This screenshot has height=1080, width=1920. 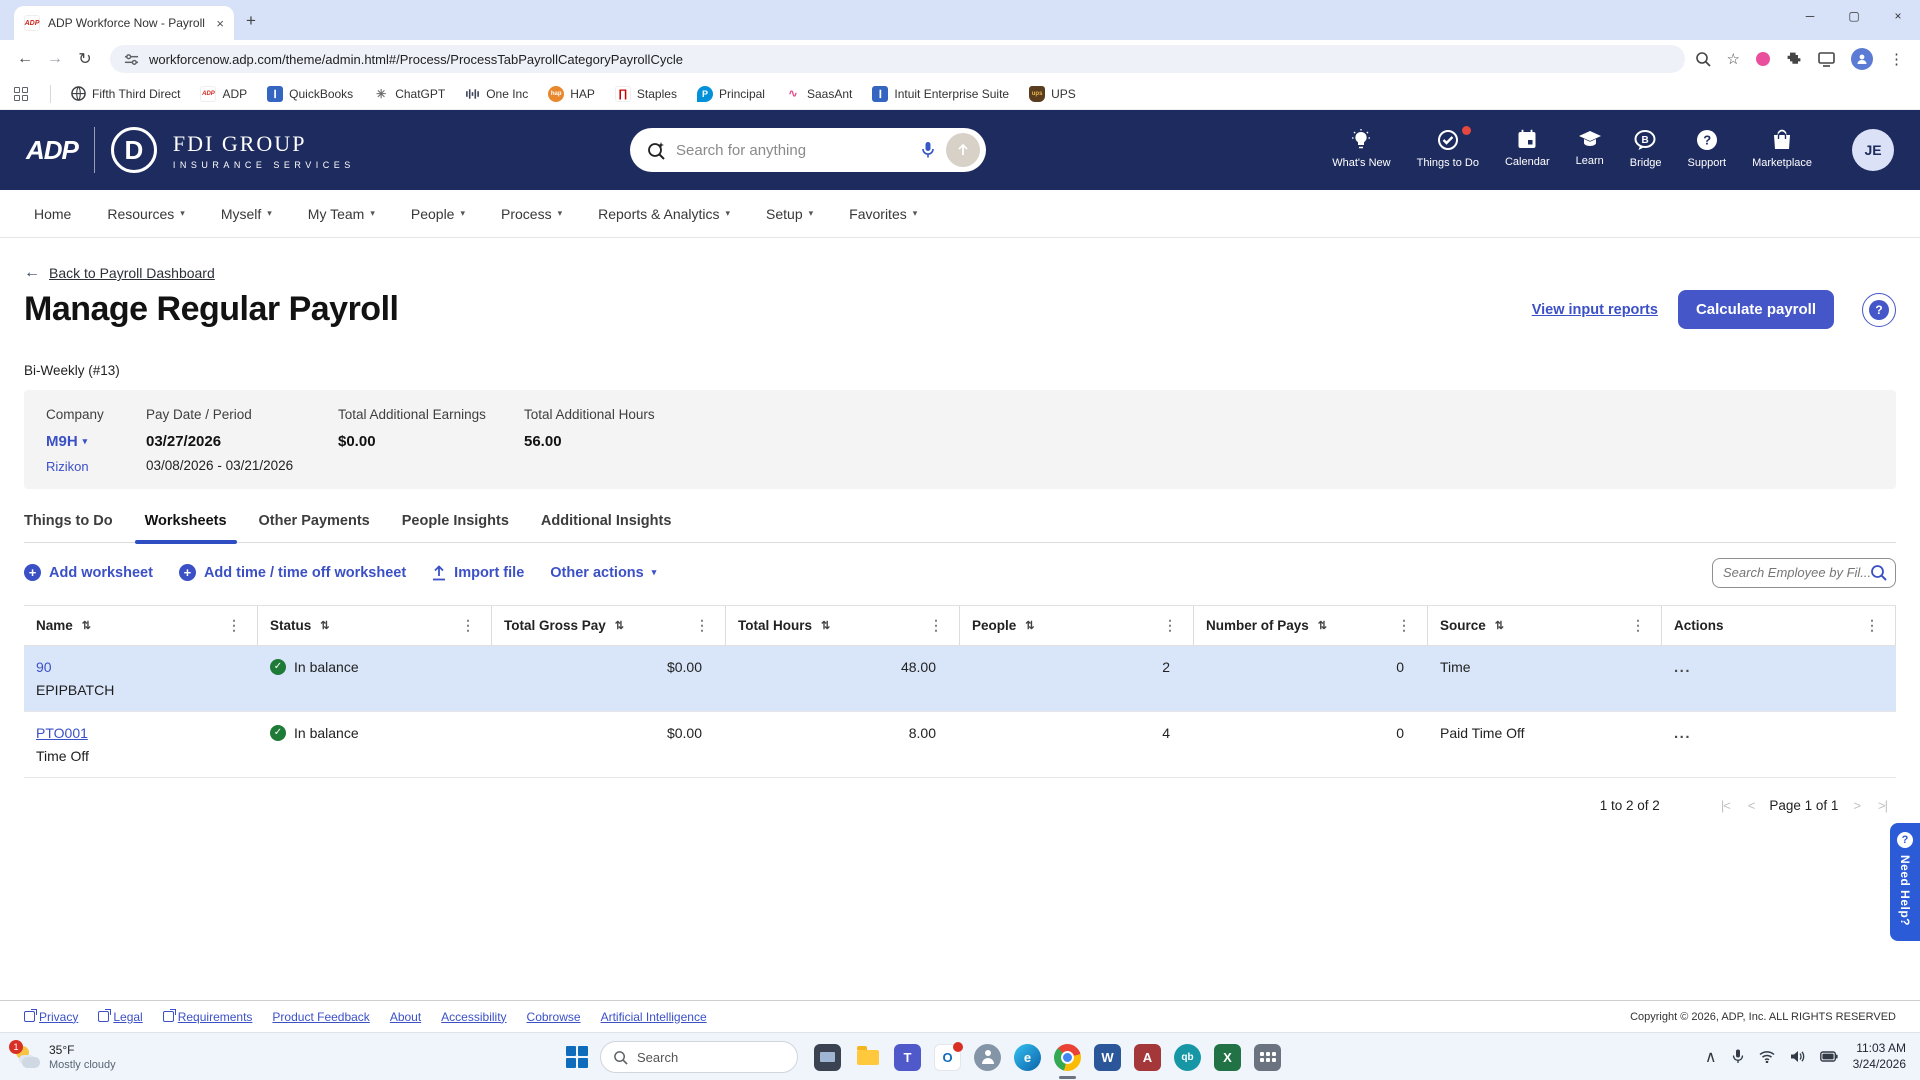 I want to click on excel-icon: X, so click(x=1227, y=1057).